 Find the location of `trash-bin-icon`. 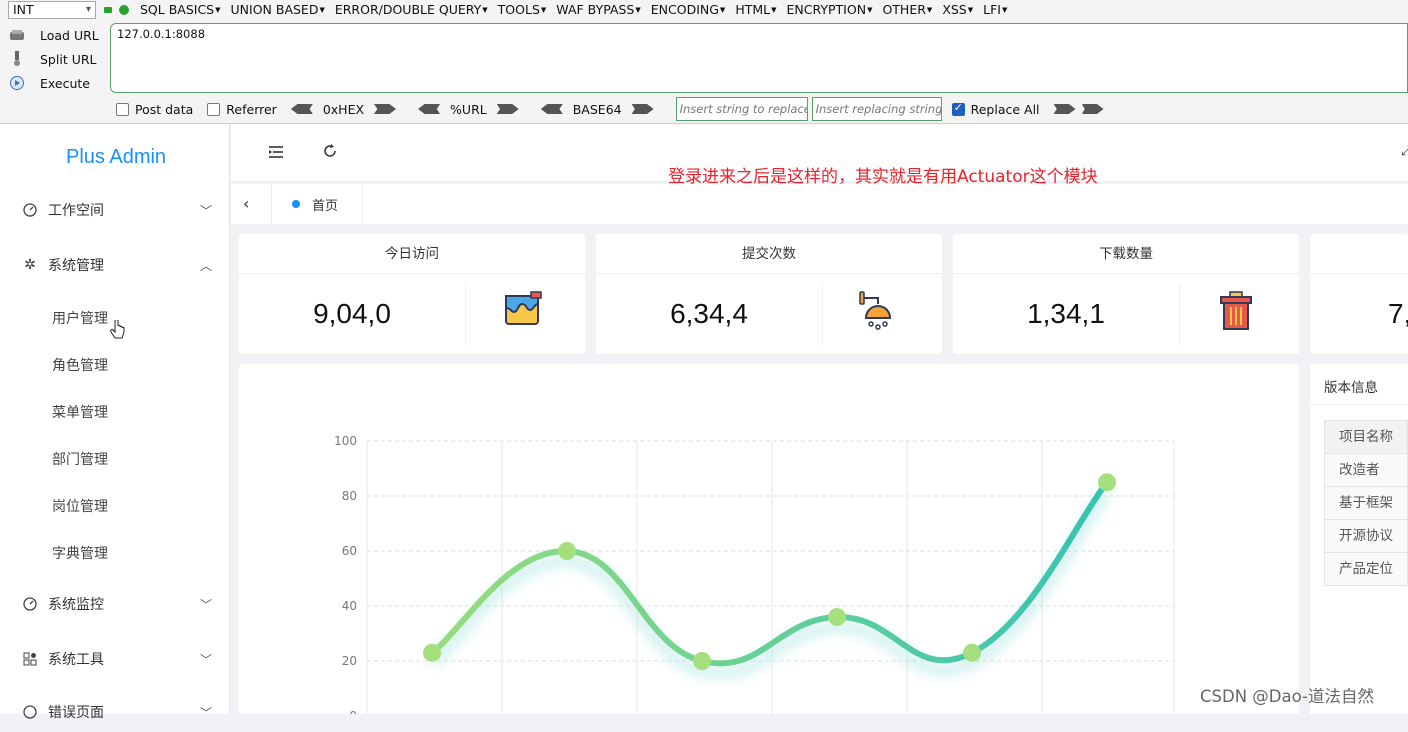

trash-bin-icon is located at coordinates (1236, 310).